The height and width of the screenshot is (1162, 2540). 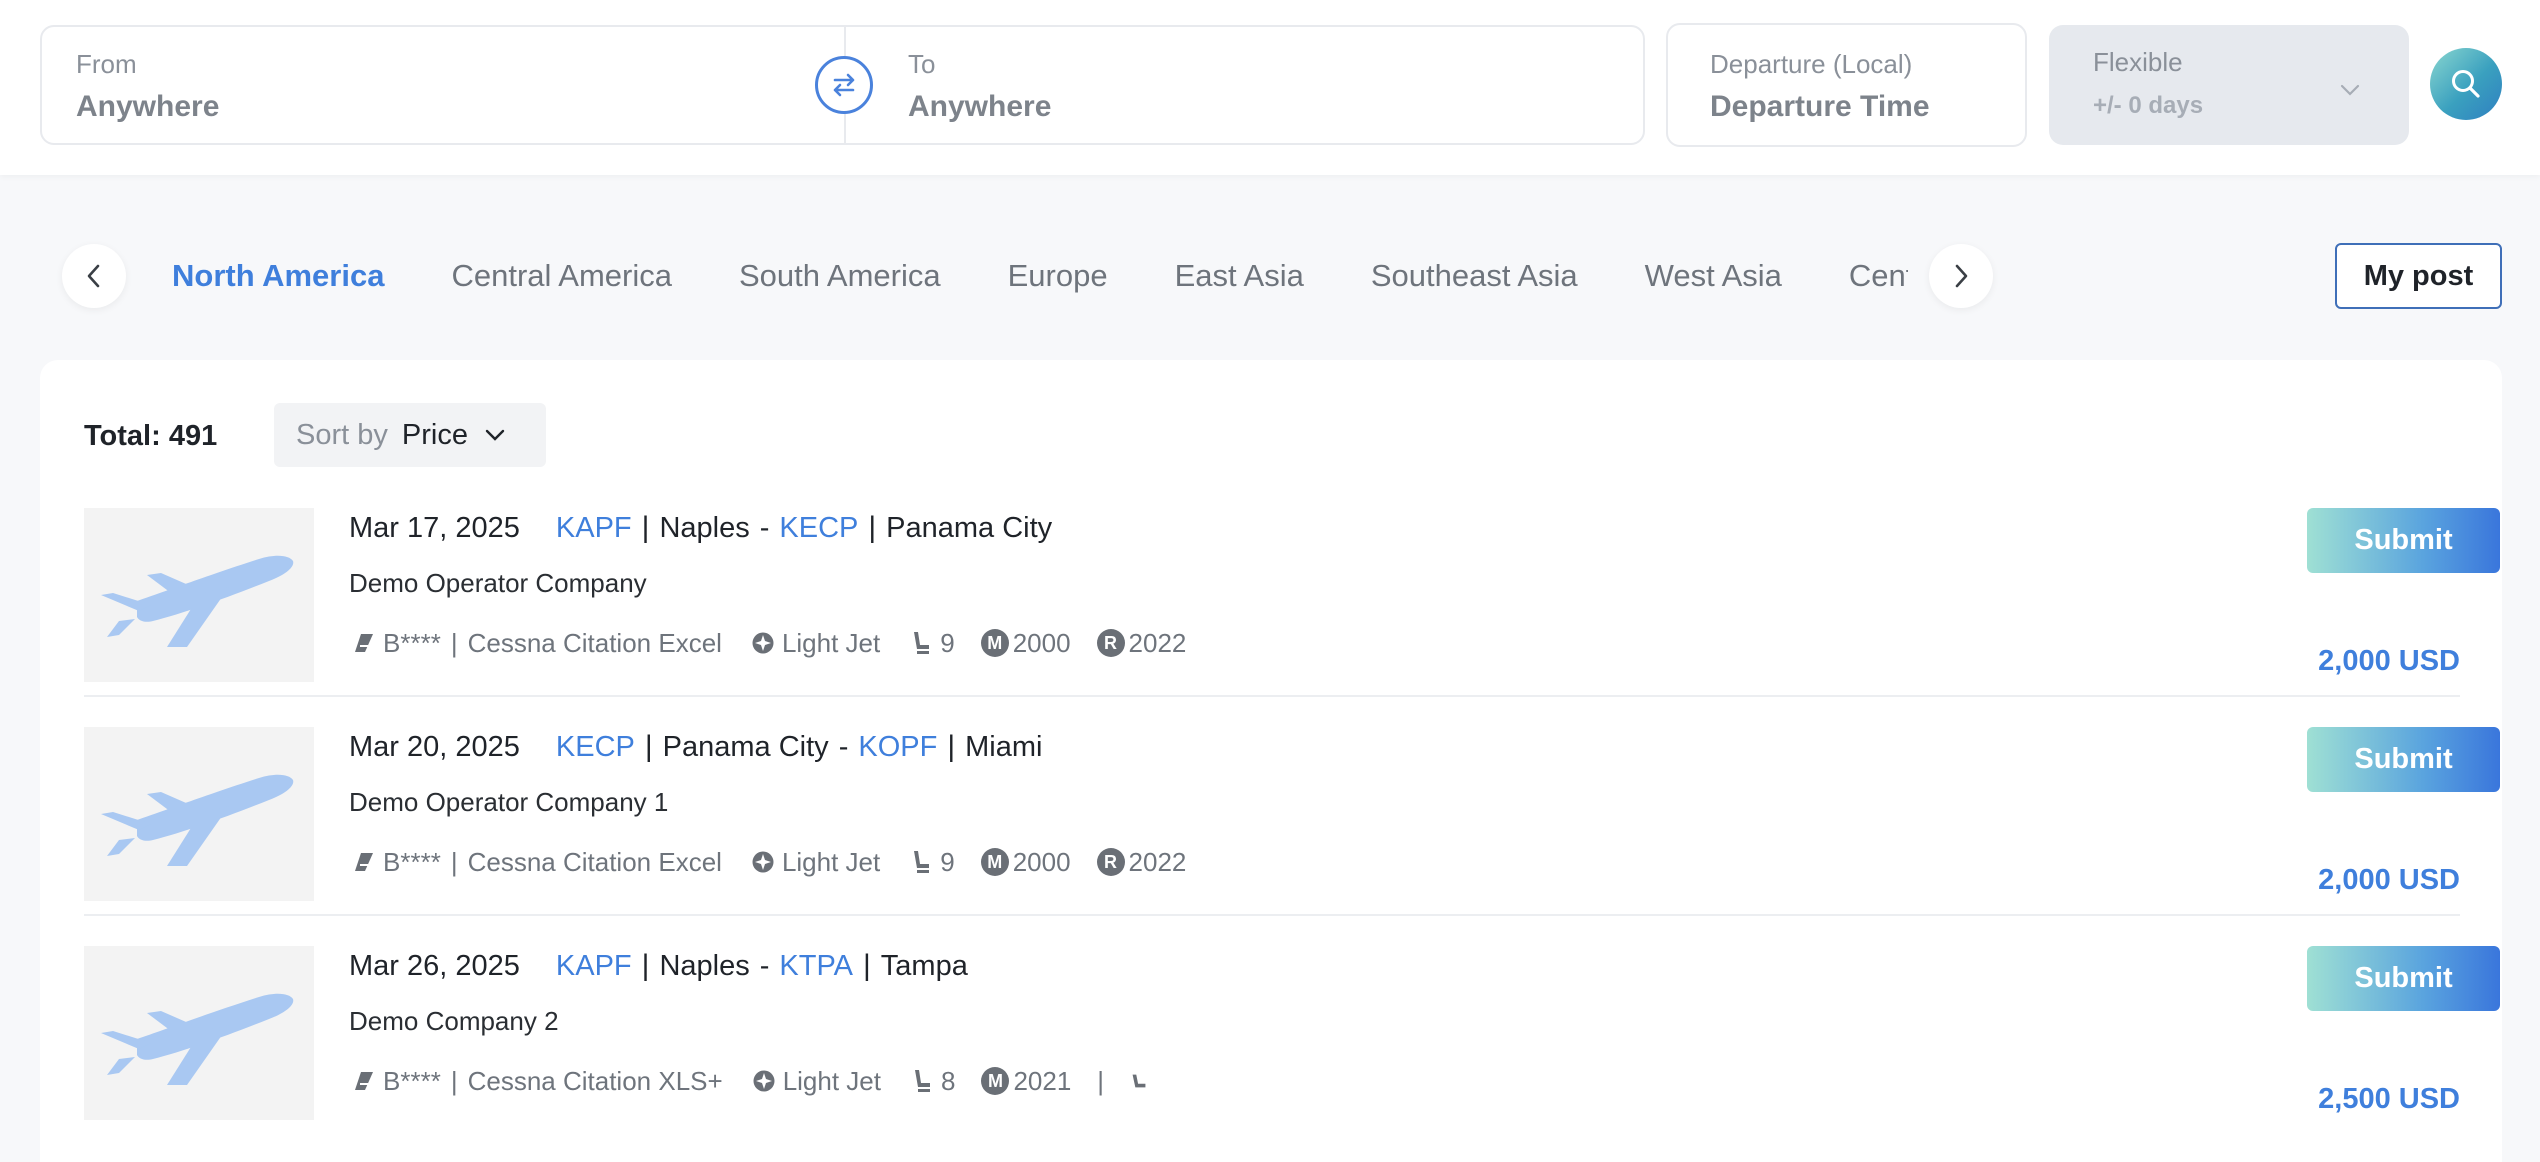 I want to click on tabs-prev-button, so click(x=94, y=276).